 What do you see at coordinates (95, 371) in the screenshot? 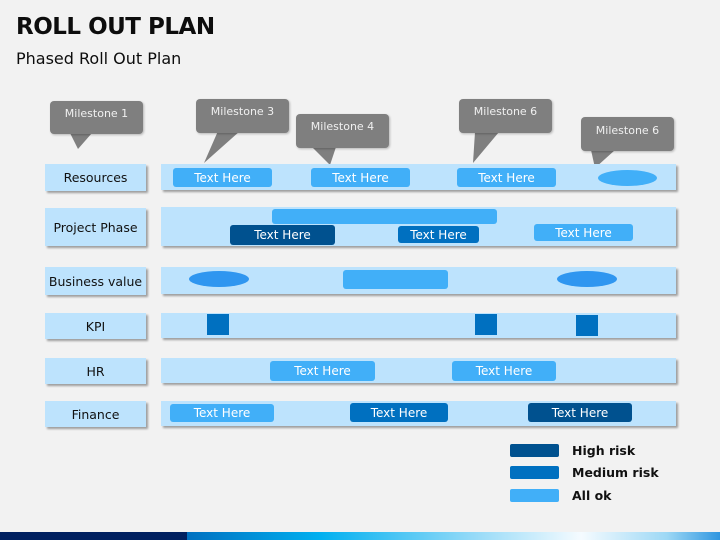
I see `row-label-hr: HR` at bounding box center [95, 371].